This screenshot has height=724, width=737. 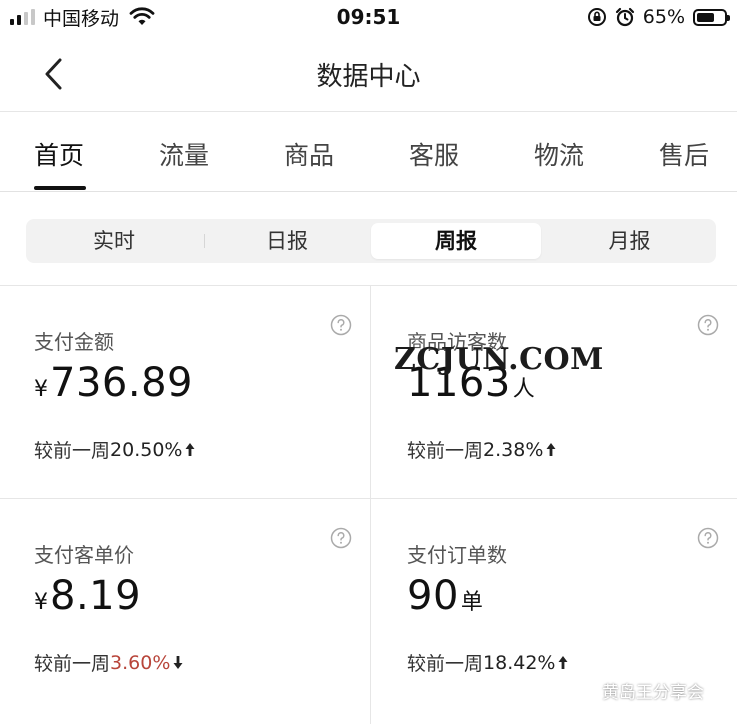 I want to click on battery-icon, so click(x=711, y=17).